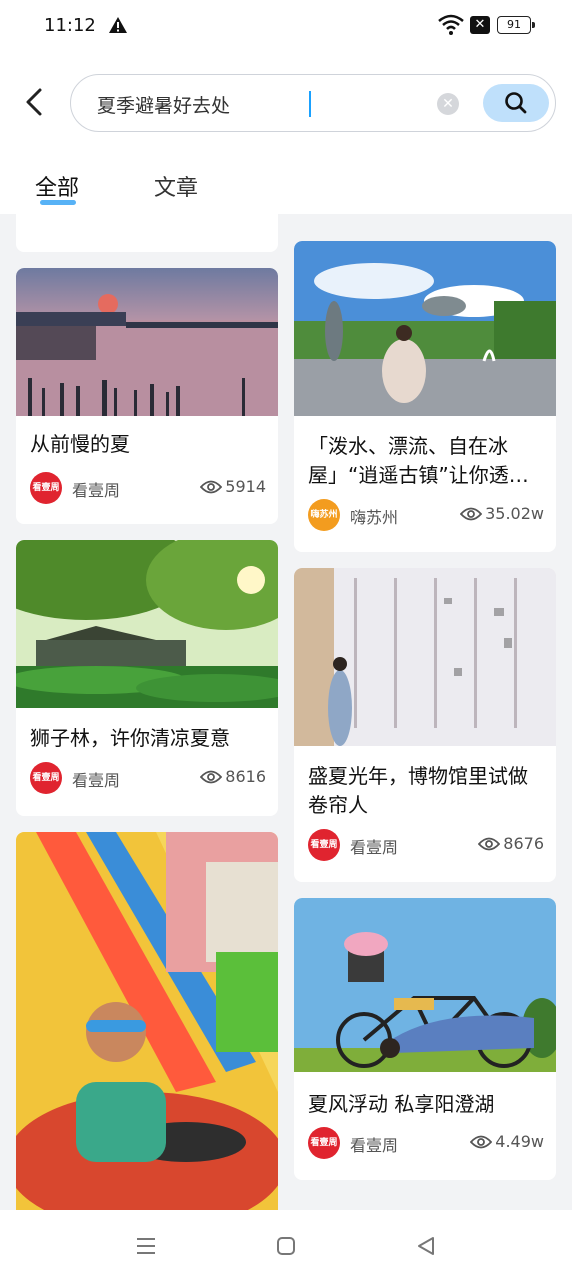 The height and width of the screenshot is (1280, 572). What do you see at coordinates (147, 233) in the screenshot?
I see `card-partial` at bounding box center [147, 233].